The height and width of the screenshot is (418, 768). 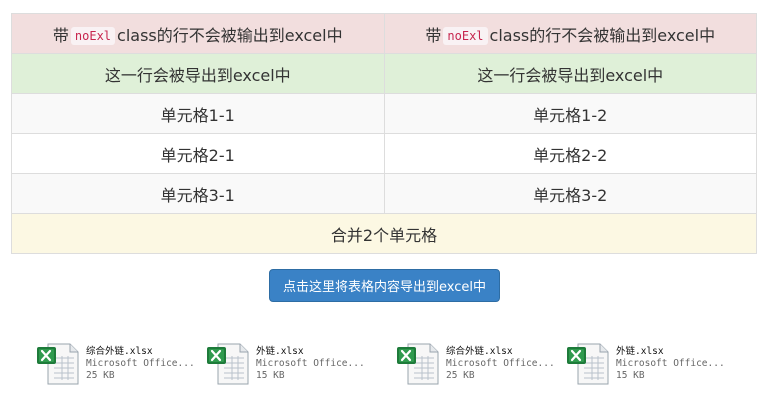 I want to click on table-cell: 单元格1-2, so click(x=570, y=113).